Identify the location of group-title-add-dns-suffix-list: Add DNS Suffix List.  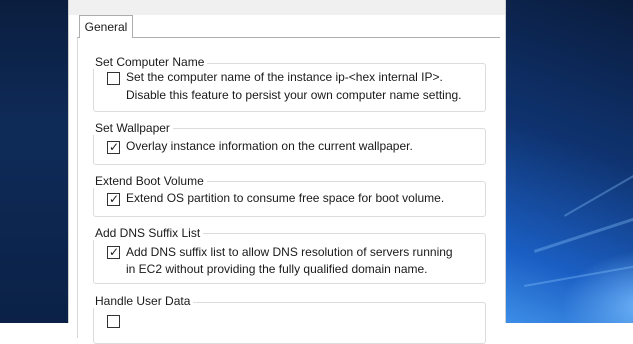
(148, 233).